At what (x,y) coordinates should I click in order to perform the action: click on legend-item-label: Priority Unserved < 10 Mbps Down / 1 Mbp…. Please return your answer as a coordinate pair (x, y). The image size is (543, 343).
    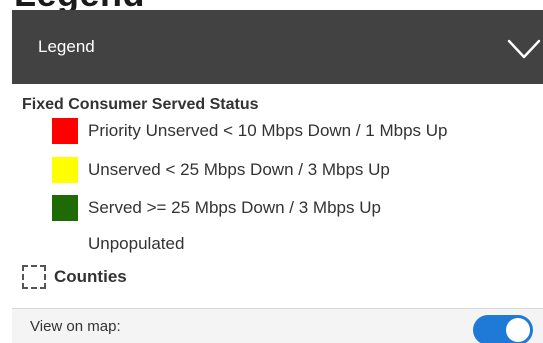
    Looking at the image, I should click on (268, 130).